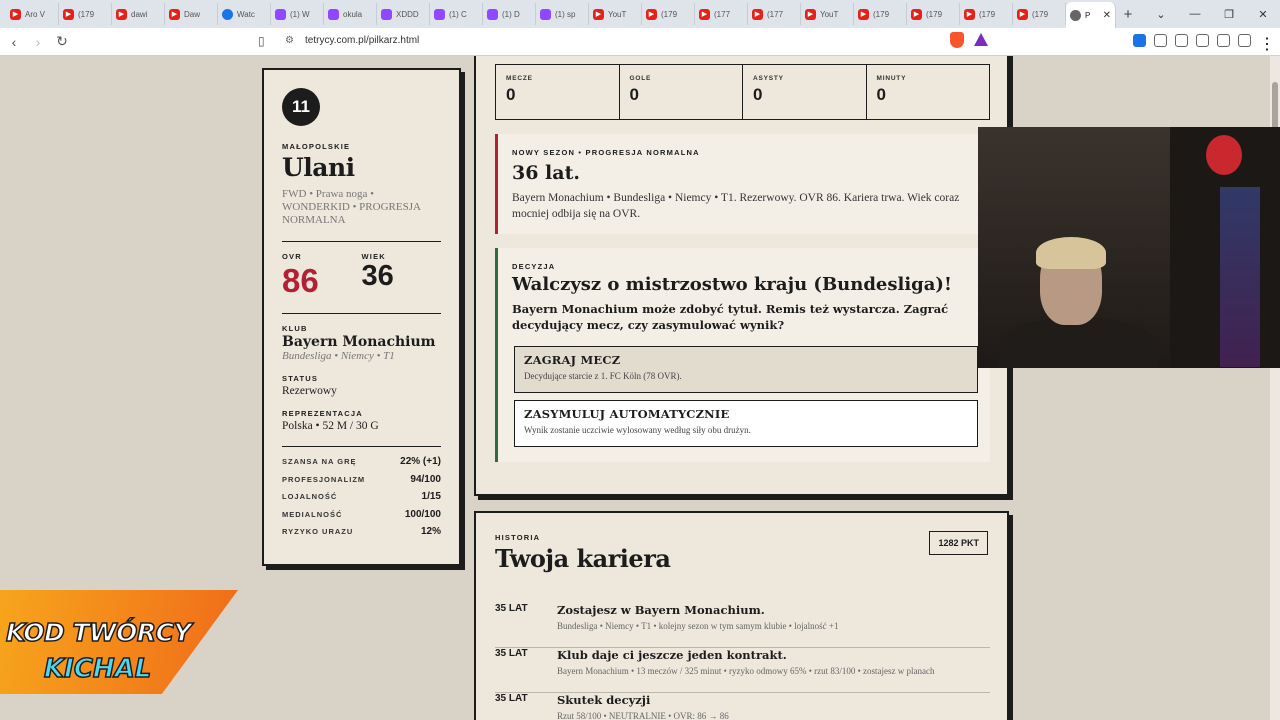  What do you see at coordinates (1107, 15) in the screenshot?
I see `close-tab-icon: ✕` at bounding box center [1107, 15].